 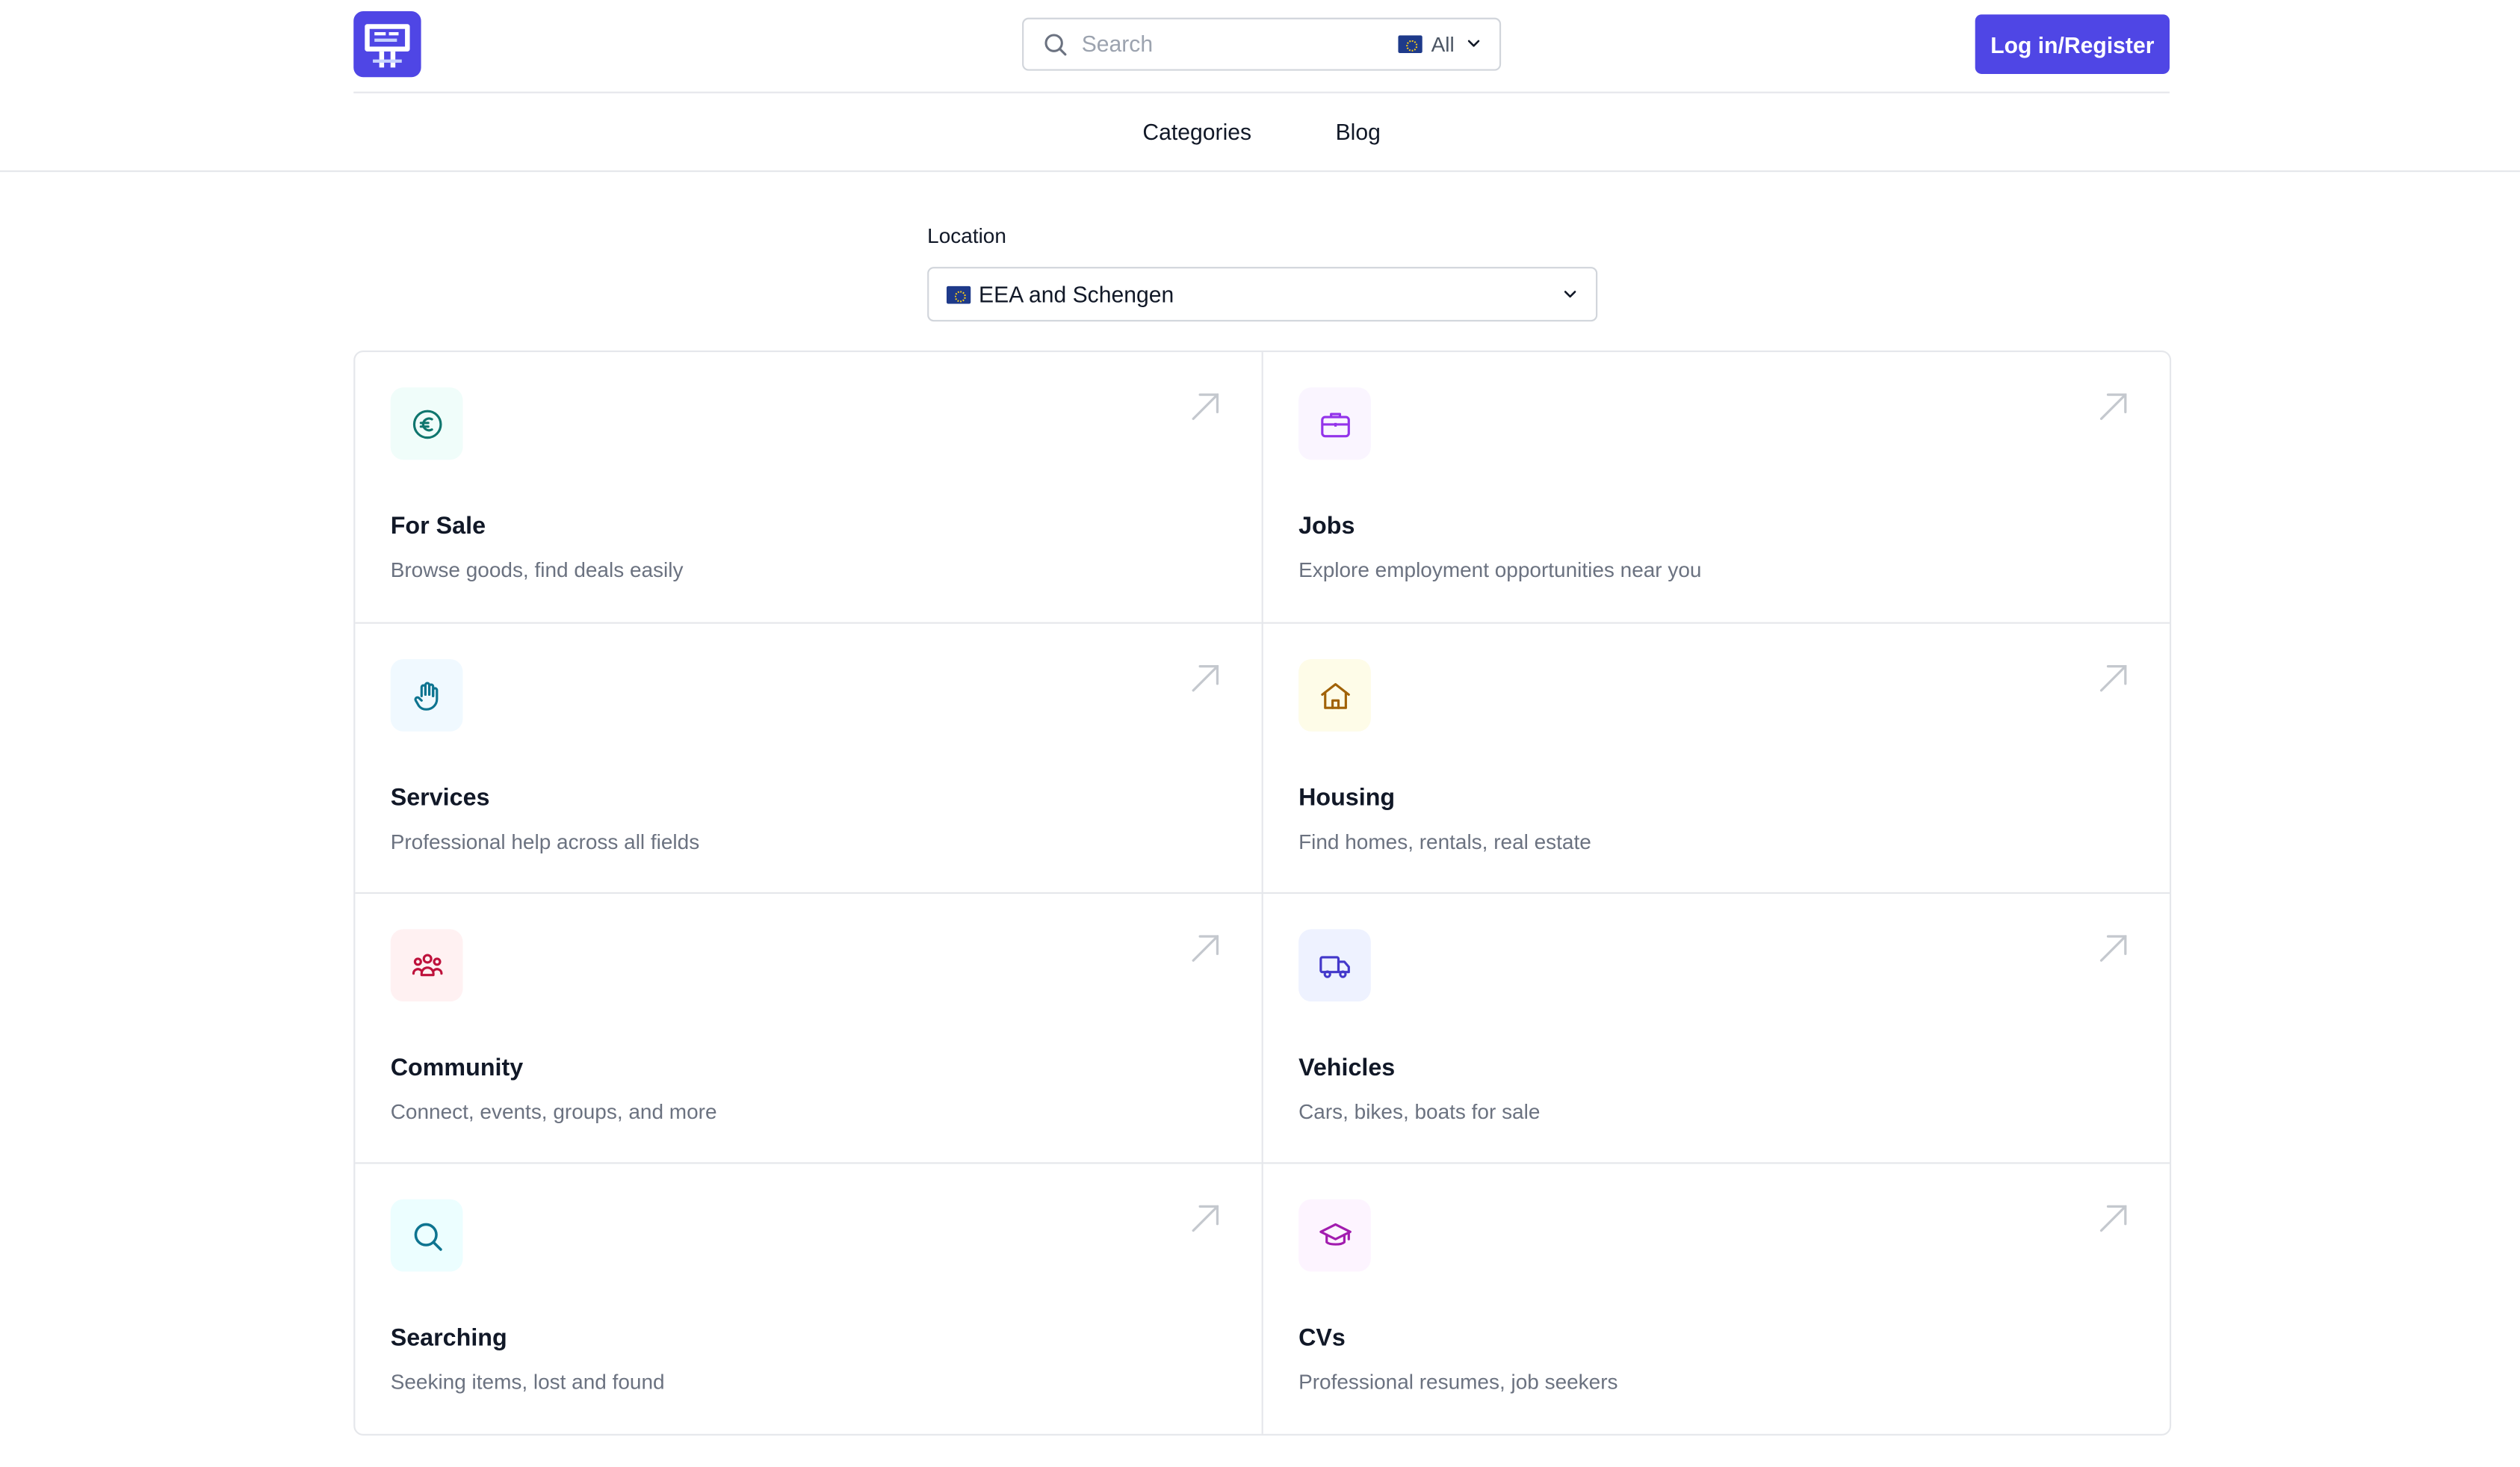 I want to click on people-icon, so click(x=426, y=965).